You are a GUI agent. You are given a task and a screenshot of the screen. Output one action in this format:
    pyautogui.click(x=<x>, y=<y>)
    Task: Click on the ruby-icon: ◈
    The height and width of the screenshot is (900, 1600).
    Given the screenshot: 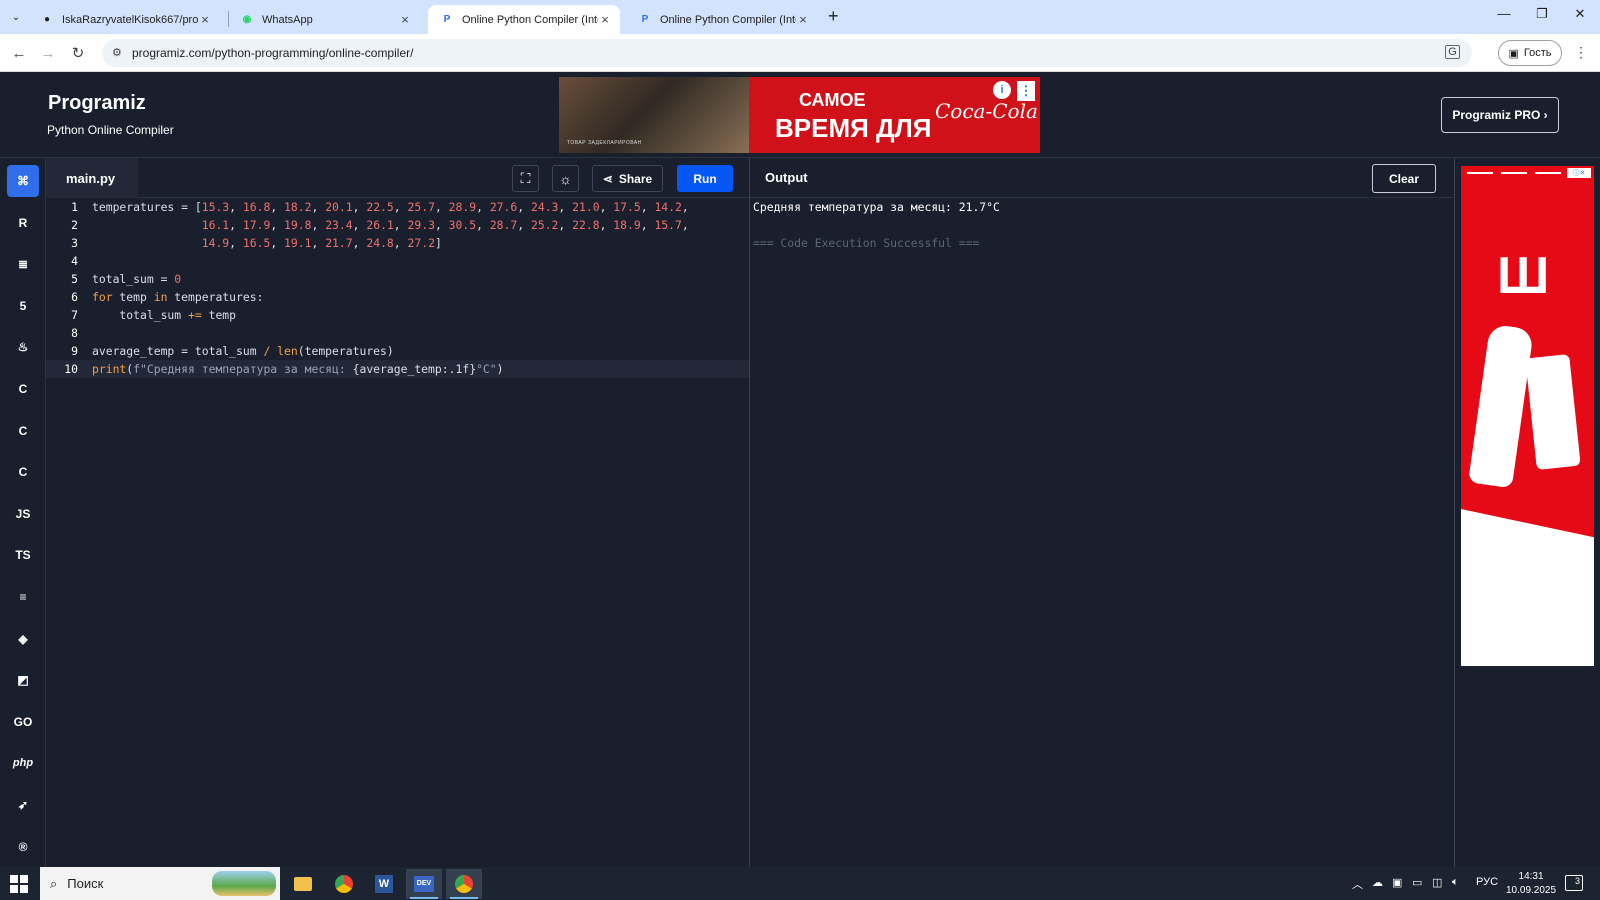 What is the action you would take?
    pyautogui.click(x=23, y=639)
    